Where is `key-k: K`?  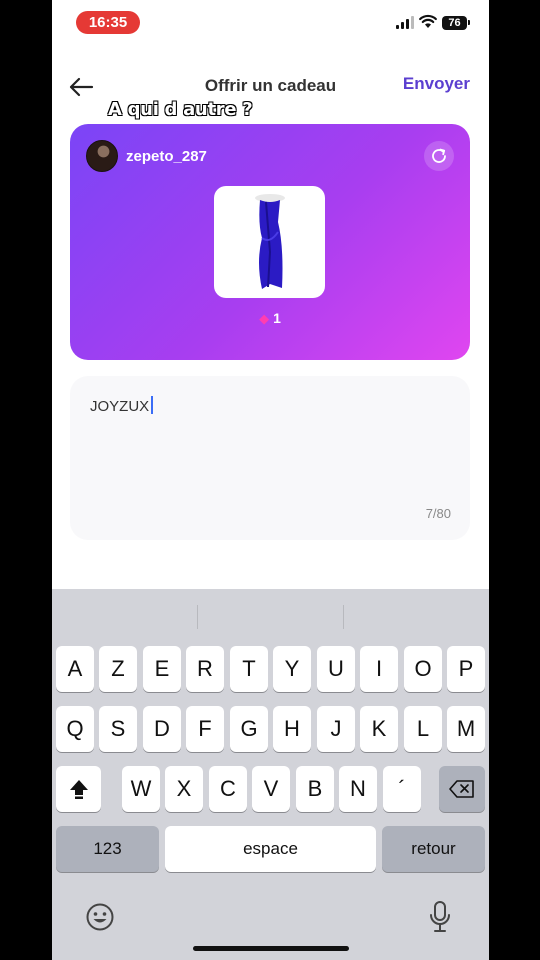 key-k: K is located at coordinates (379, 729).